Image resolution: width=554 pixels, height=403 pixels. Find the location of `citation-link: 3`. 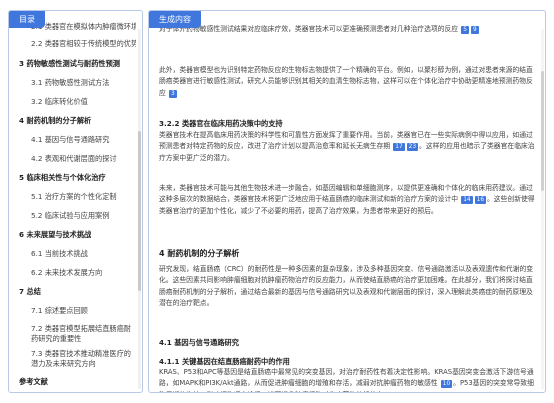

citation-link: 3 is located at coordinates (172, 93).